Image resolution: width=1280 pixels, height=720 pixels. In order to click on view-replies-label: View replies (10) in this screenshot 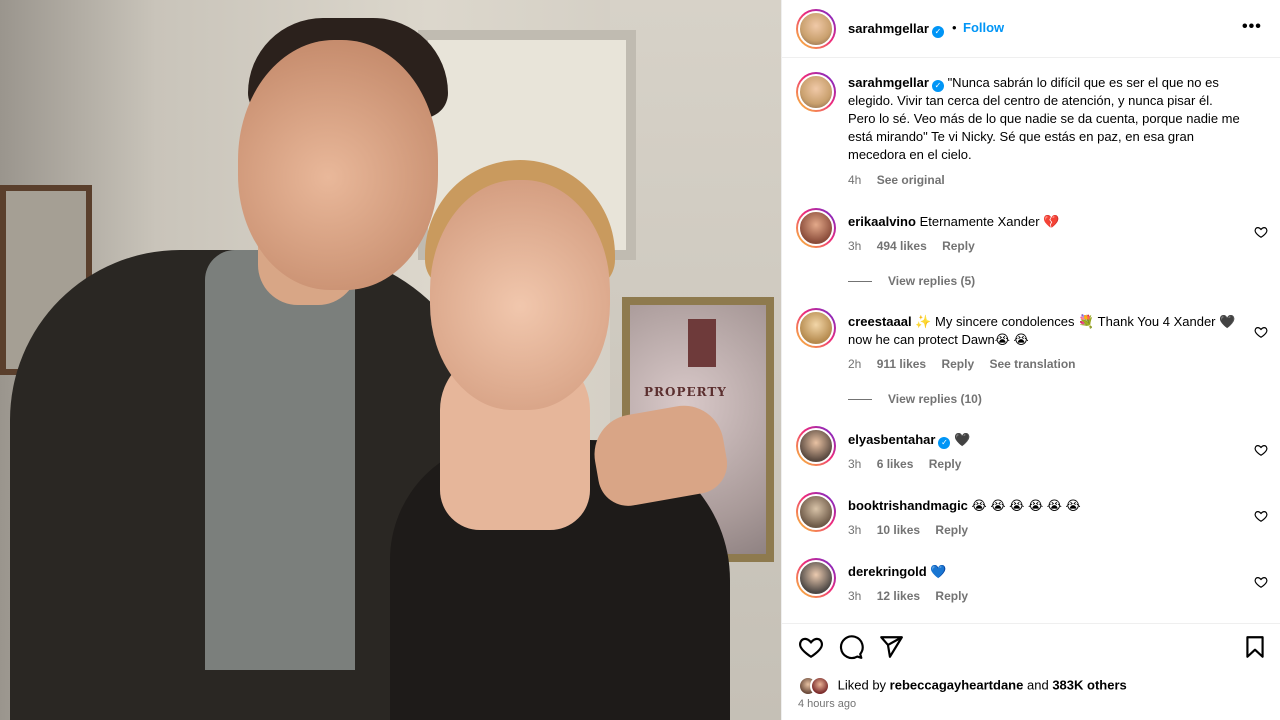, I will do `click(935, 399)`.